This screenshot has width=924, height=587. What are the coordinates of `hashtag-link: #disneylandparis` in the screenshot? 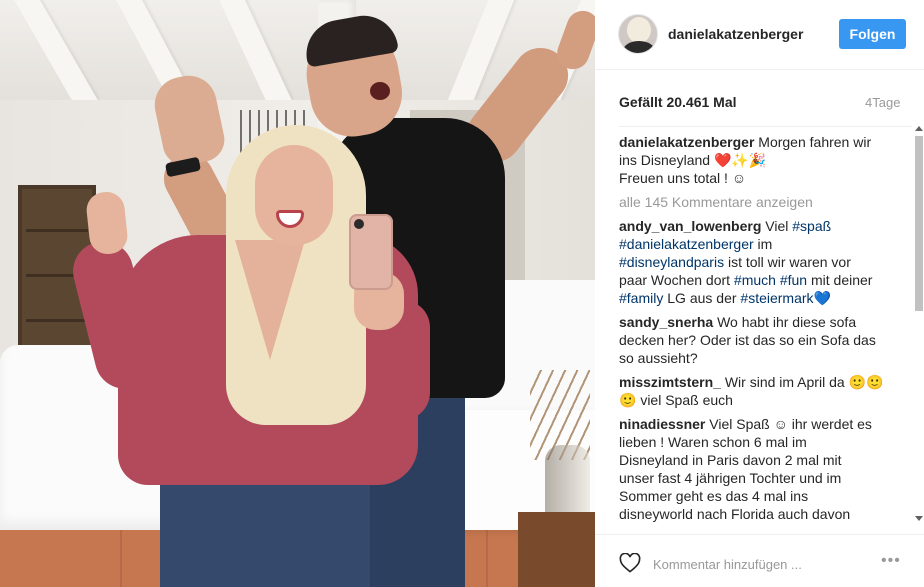 It's located at (671, 262).